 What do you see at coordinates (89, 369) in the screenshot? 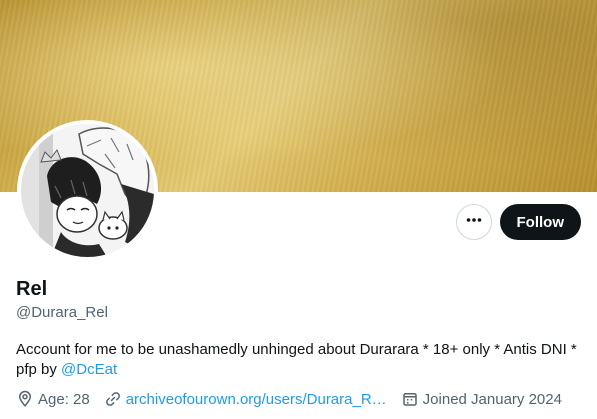
I see `bio-mention-link: @DcEat` at bounding box center [89, 369].